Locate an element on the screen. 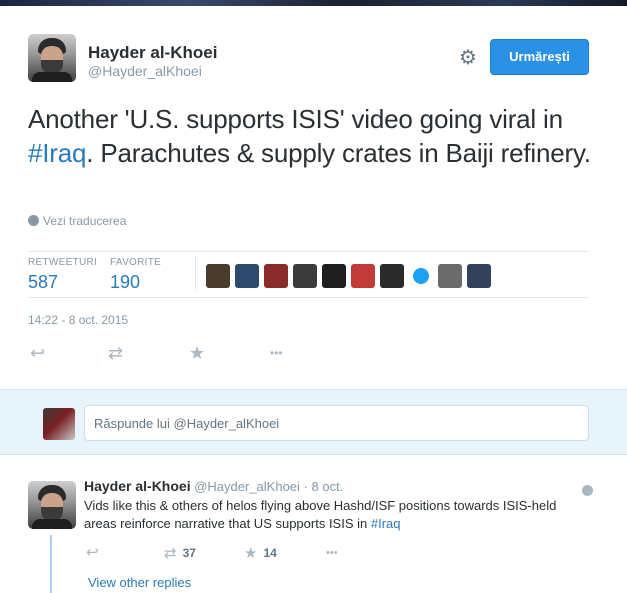 The image size is (627, 593). thread-line is located at coordinates (51, 564).